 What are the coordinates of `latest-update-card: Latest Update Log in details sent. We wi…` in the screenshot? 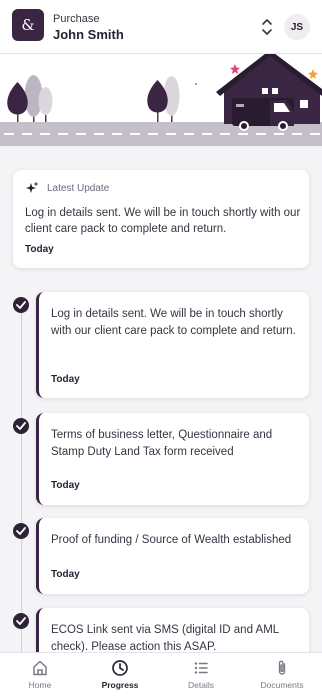 It's located at (161, 219).